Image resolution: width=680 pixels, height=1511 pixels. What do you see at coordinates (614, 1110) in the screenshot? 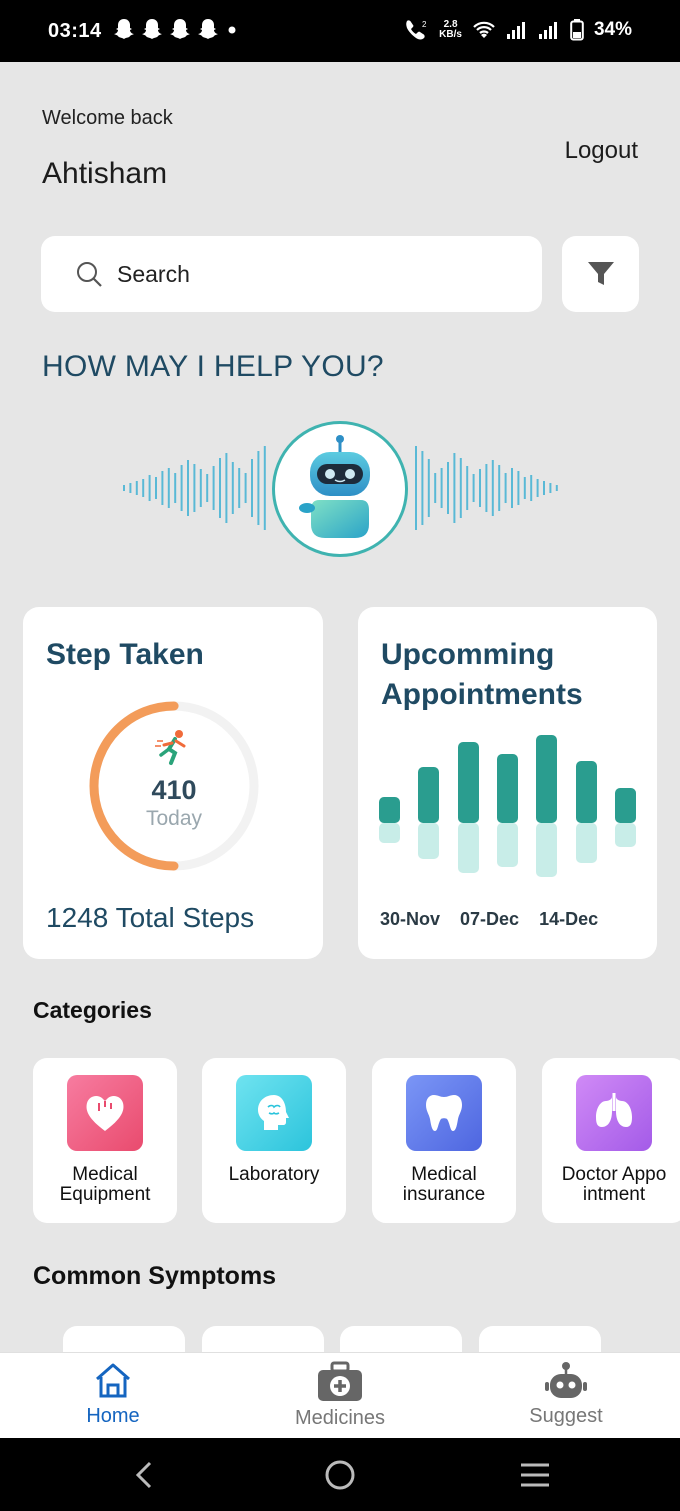
I see `lungs-icon` at bounding box center [614, 1110].